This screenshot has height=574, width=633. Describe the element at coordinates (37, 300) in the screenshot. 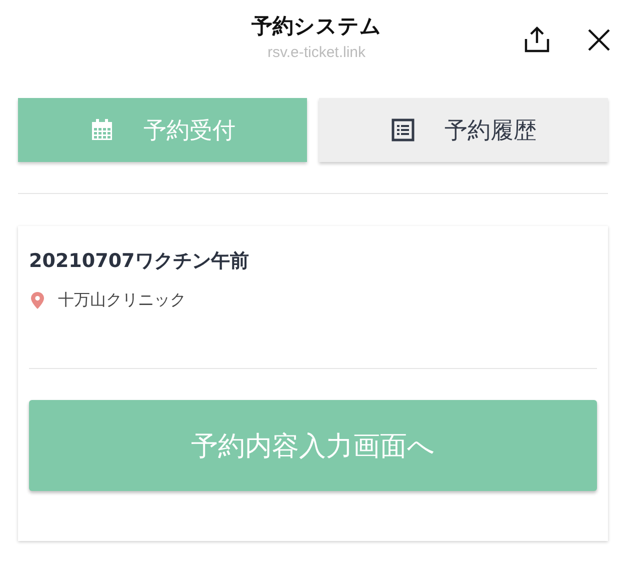

I see `location-pin-icon` at that location.